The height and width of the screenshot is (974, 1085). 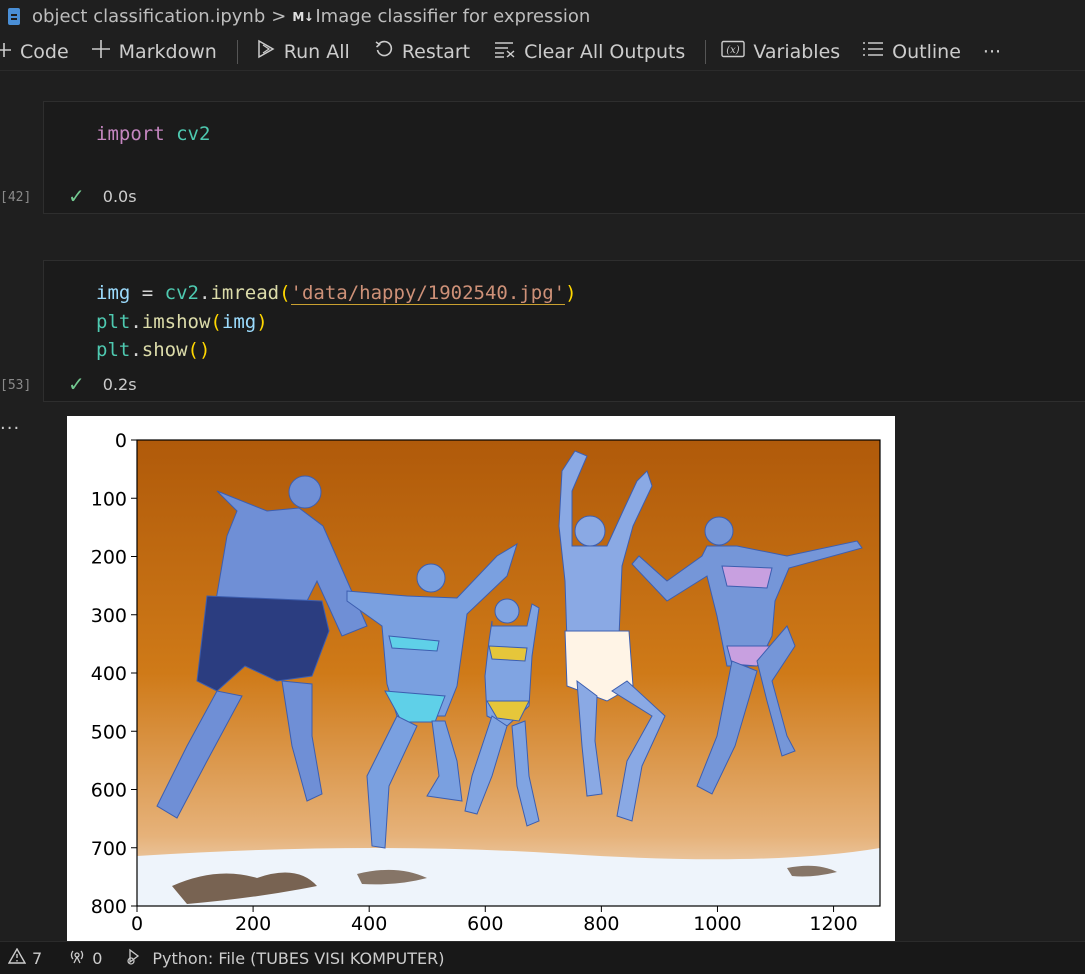 What do you see at coordinates (10, 428) in the screenshot?
I see `output-more-actions: ···` at bounding box center [10, 428].